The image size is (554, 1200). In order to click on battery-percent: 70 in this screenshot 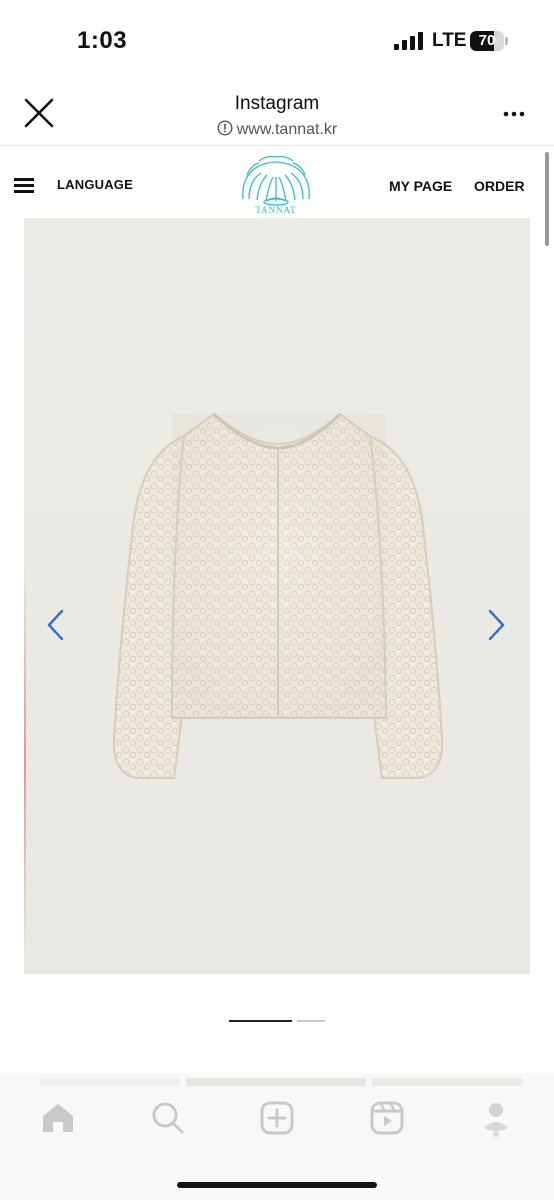, I will do `click(487, 40)`.